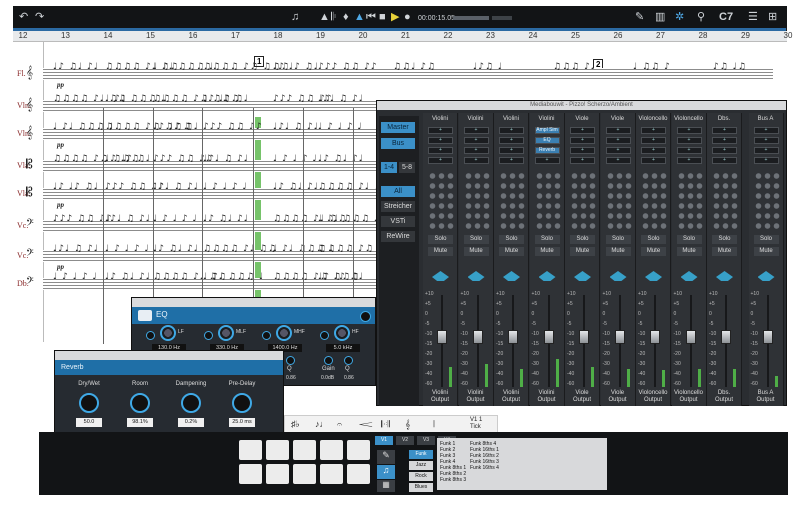 Image resolution: width=800 pixels, height=506 pixels. What do you see at coordinates (414, 67) in the screenshot?
I see `note-group: ♫♫♩ ♪♫` at bounding box center [414, 67].